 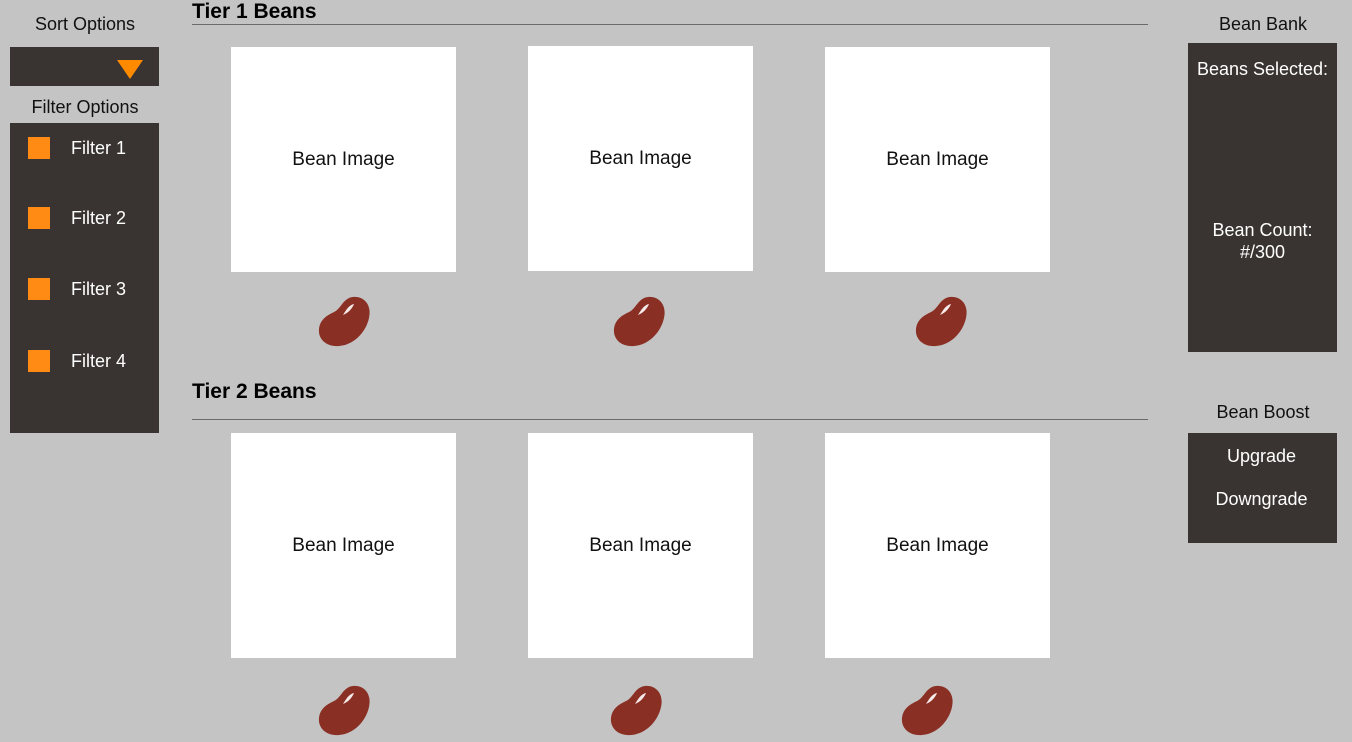 What do you see at coordinates (1262, 230) in the screenshot?
I see `bean-count-label: Bean Count:` at bounding box center [1262, 230].